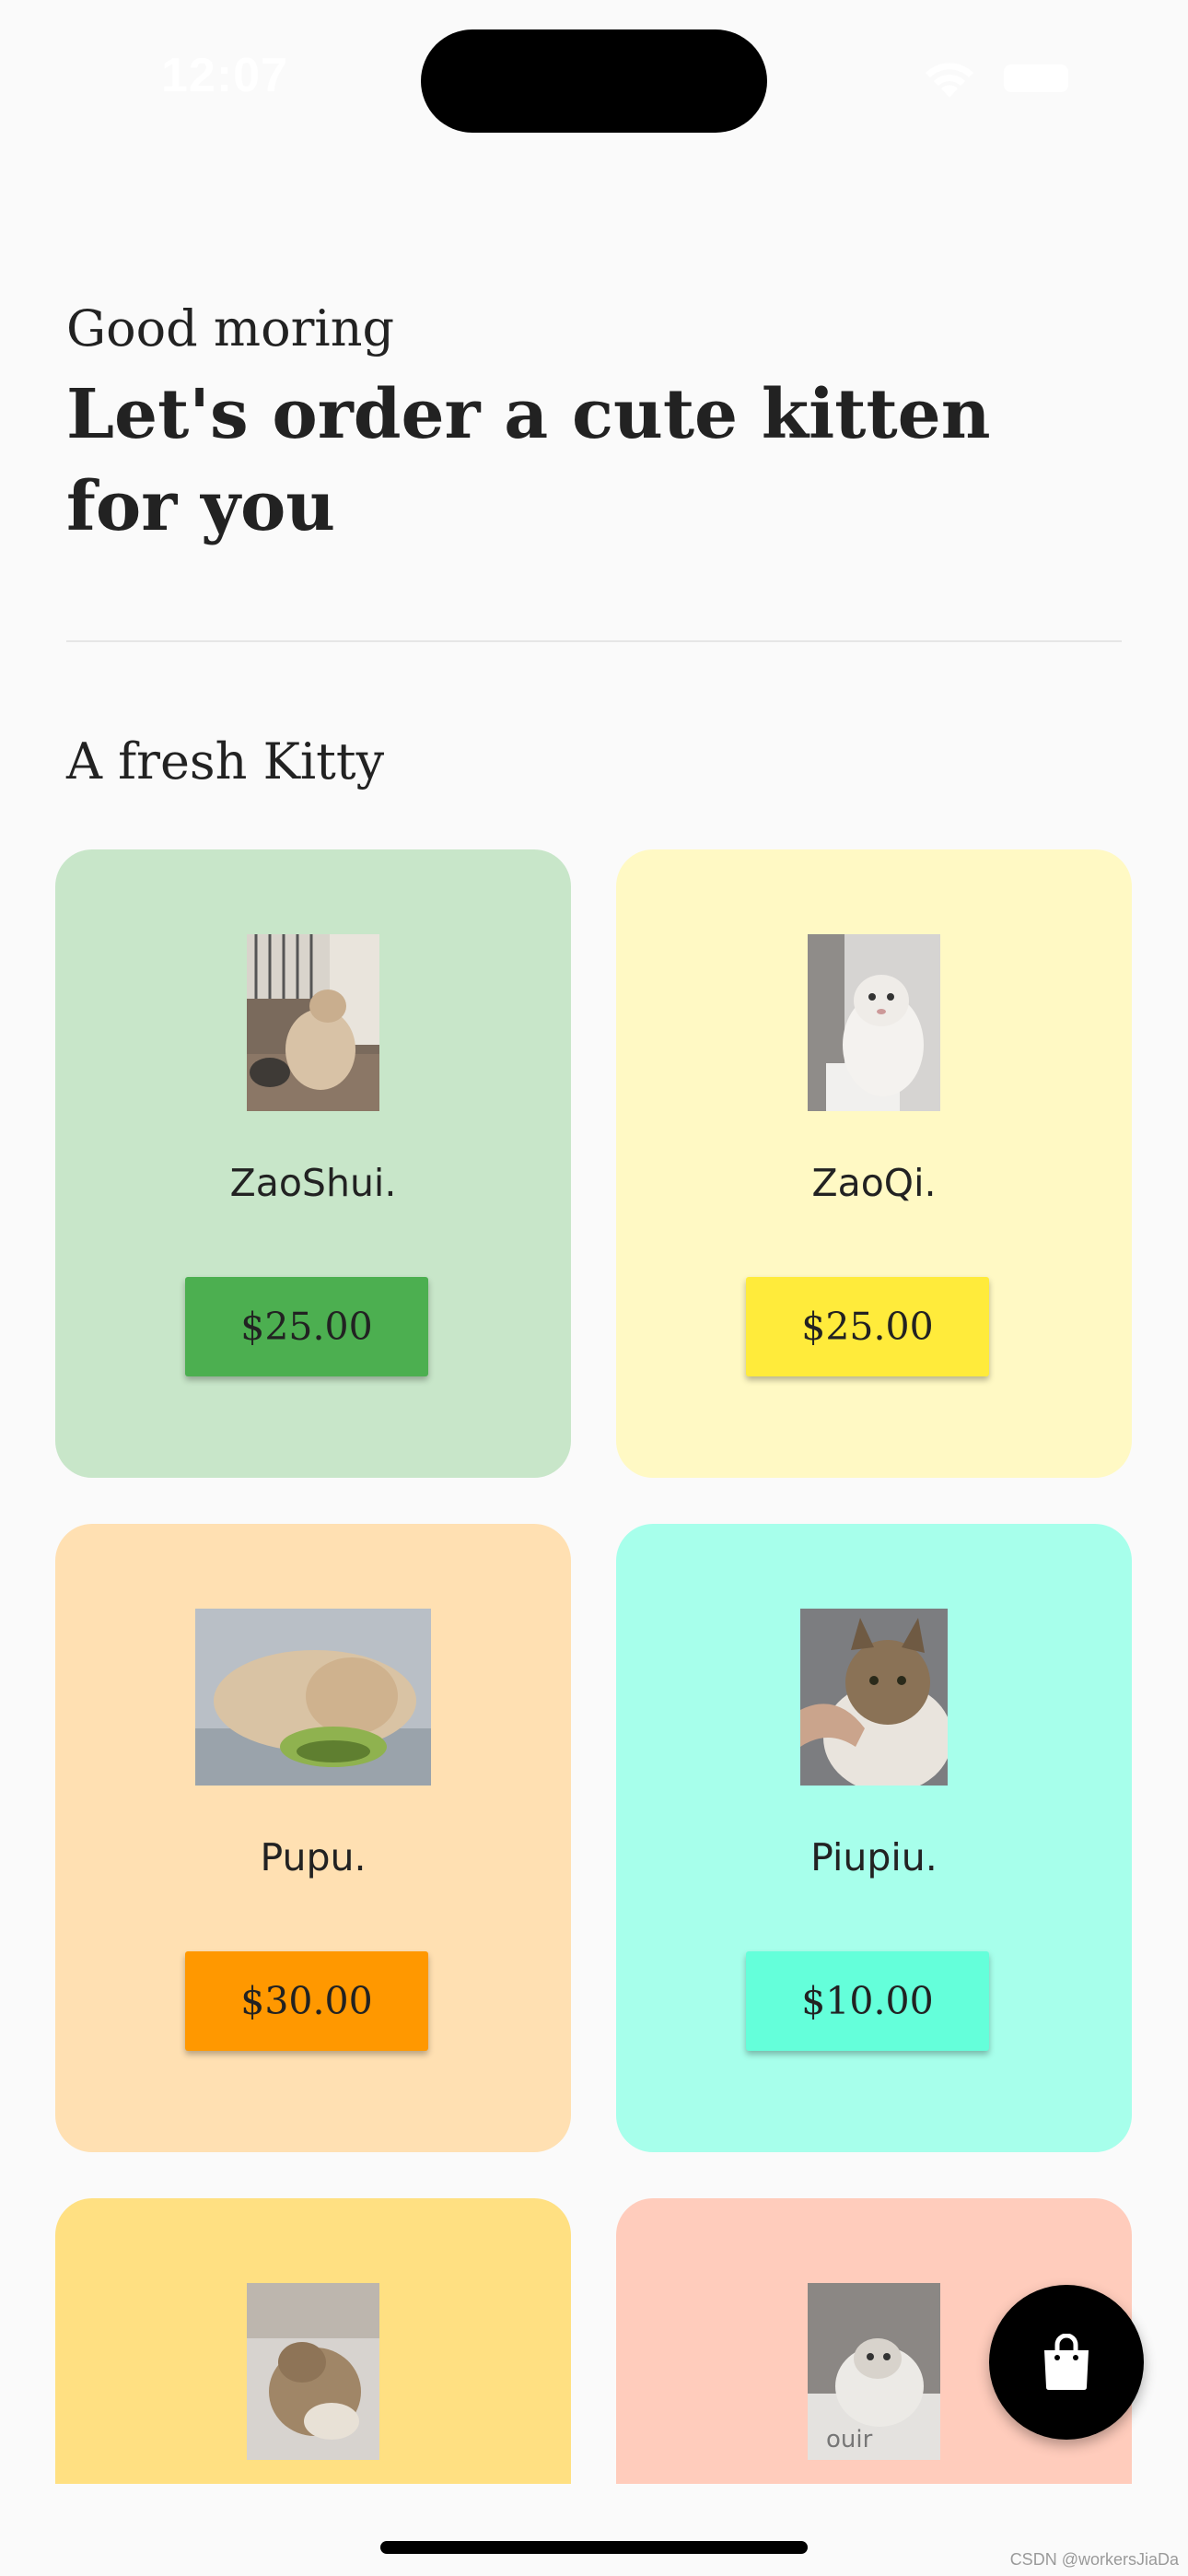  Describe the element at coordinates (1094, 2559) in the screenshot. I see `watermark: CSDN @workersJiaDa` at that location.